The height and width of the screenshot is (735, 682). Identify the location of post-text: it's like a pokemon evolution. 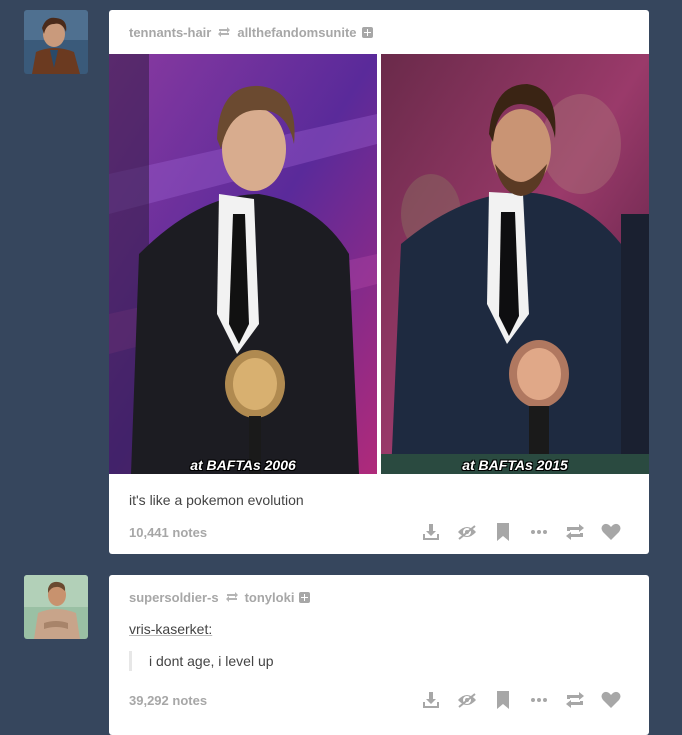
(216, 500).